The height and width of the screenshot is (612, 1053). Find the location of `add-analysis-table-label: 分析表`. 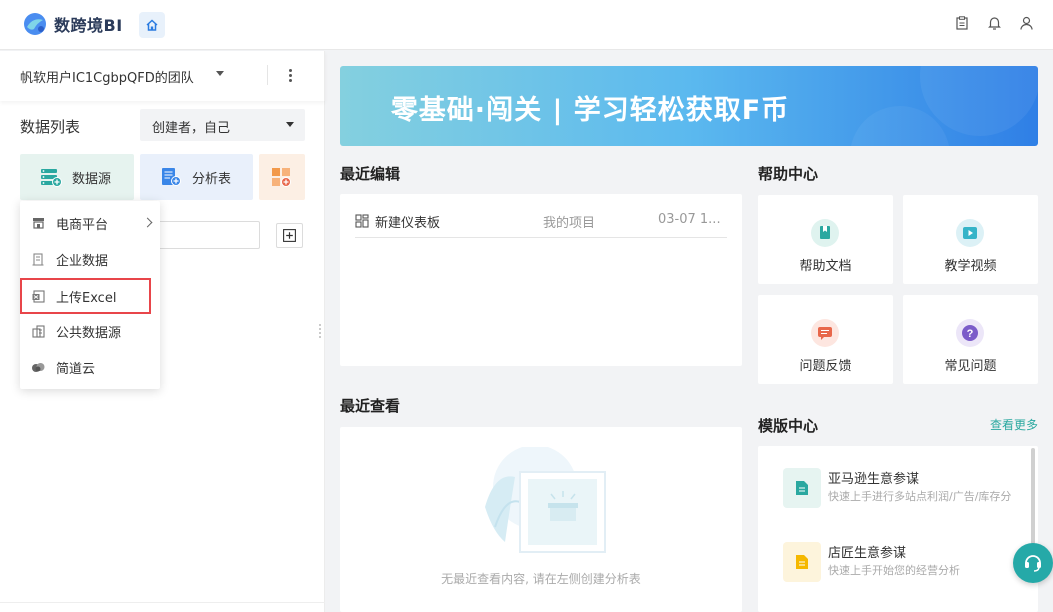

add-analysis-table-label: 分析表 is located at coordinates (212, 179).